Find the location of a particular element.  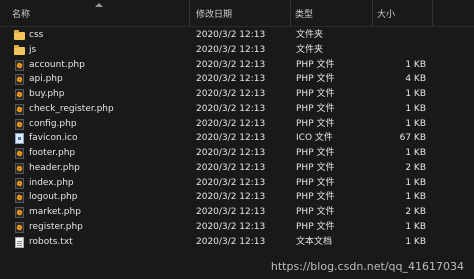

file-name: header.php is located at coordinates (54, 167).